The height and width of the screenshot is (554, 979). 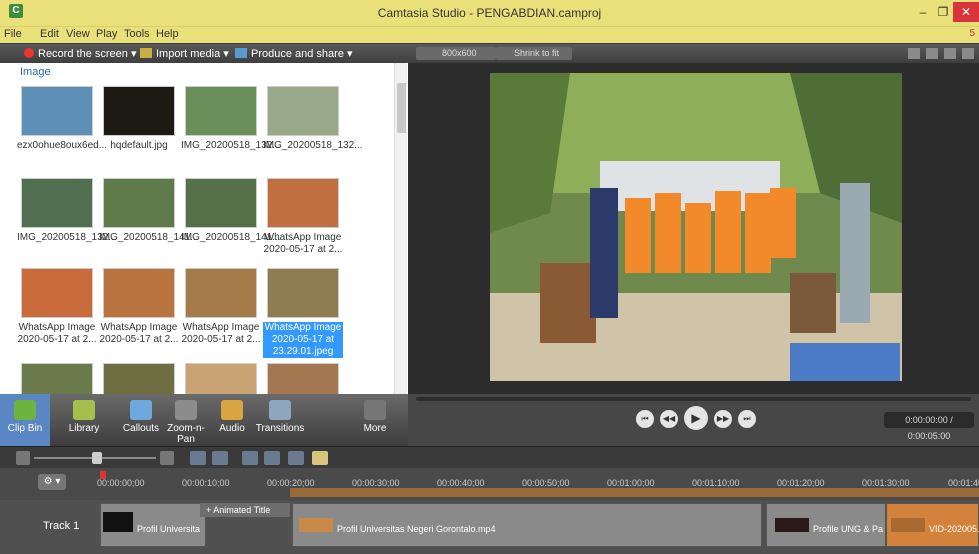 What do you see at coordinates (456, 53) in the screenshot?
I see `canvas-size-button: 800x600` at bounding box center [456, 53].